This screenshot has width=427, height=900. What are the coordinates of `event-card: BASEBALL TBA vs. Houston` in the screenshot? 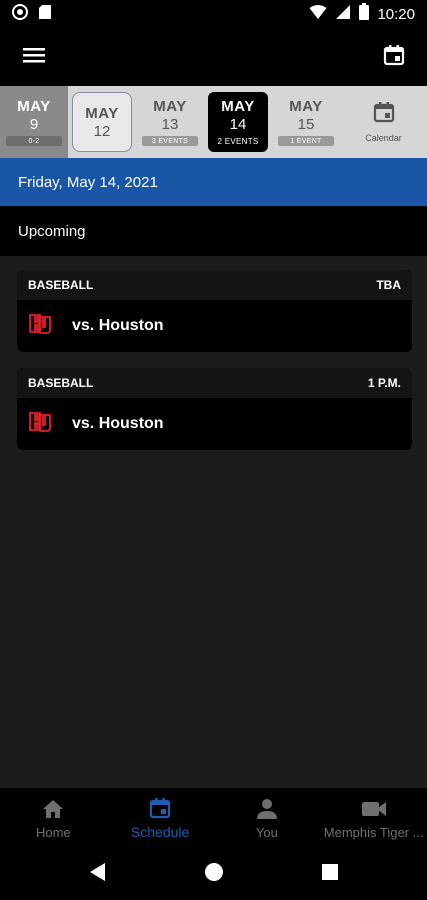 It's located at (214, 311).